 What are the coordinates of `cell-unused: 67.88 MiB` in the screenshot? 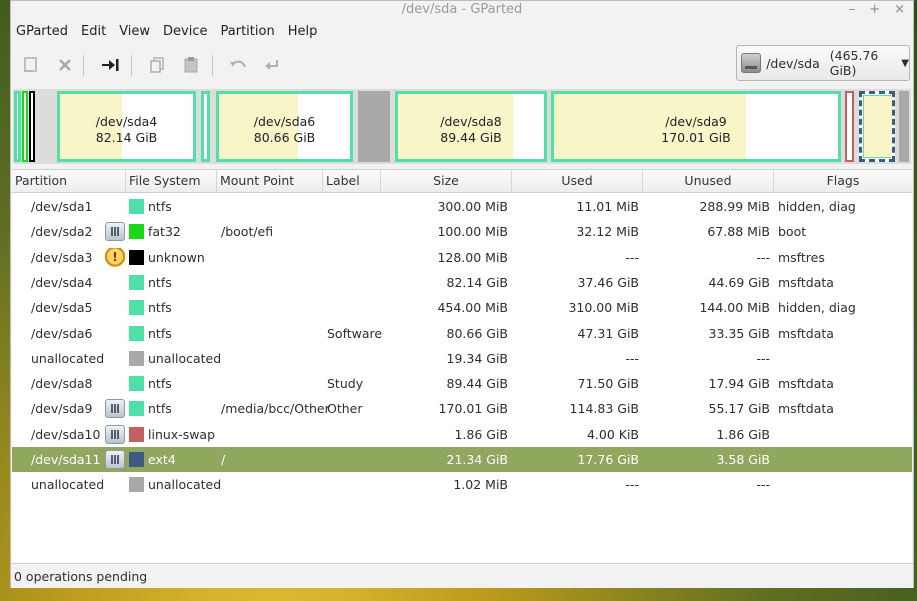 It's located at (738, 232).